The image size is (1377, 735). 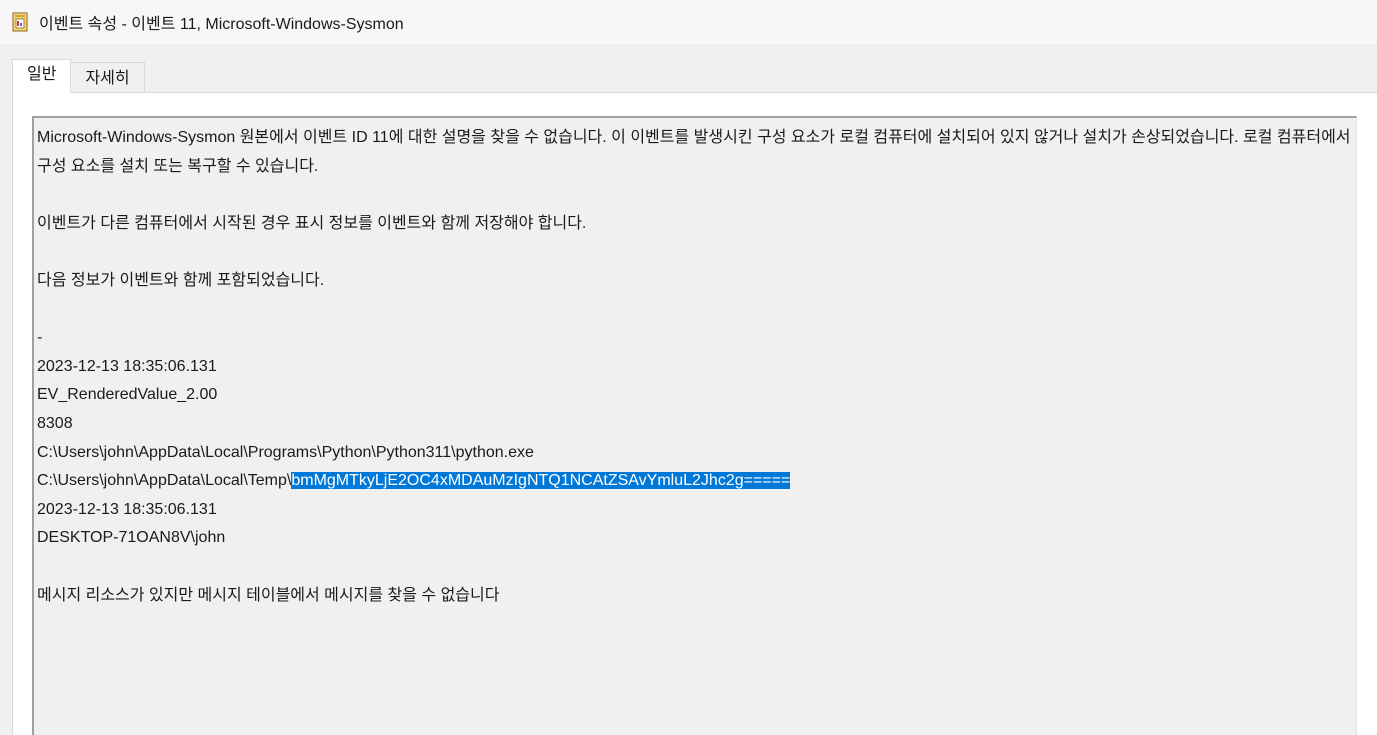 What do you see at coordinates (21, 22) in the screenshot?
I see `event-properties-icon` at bounding box center [21, 22].